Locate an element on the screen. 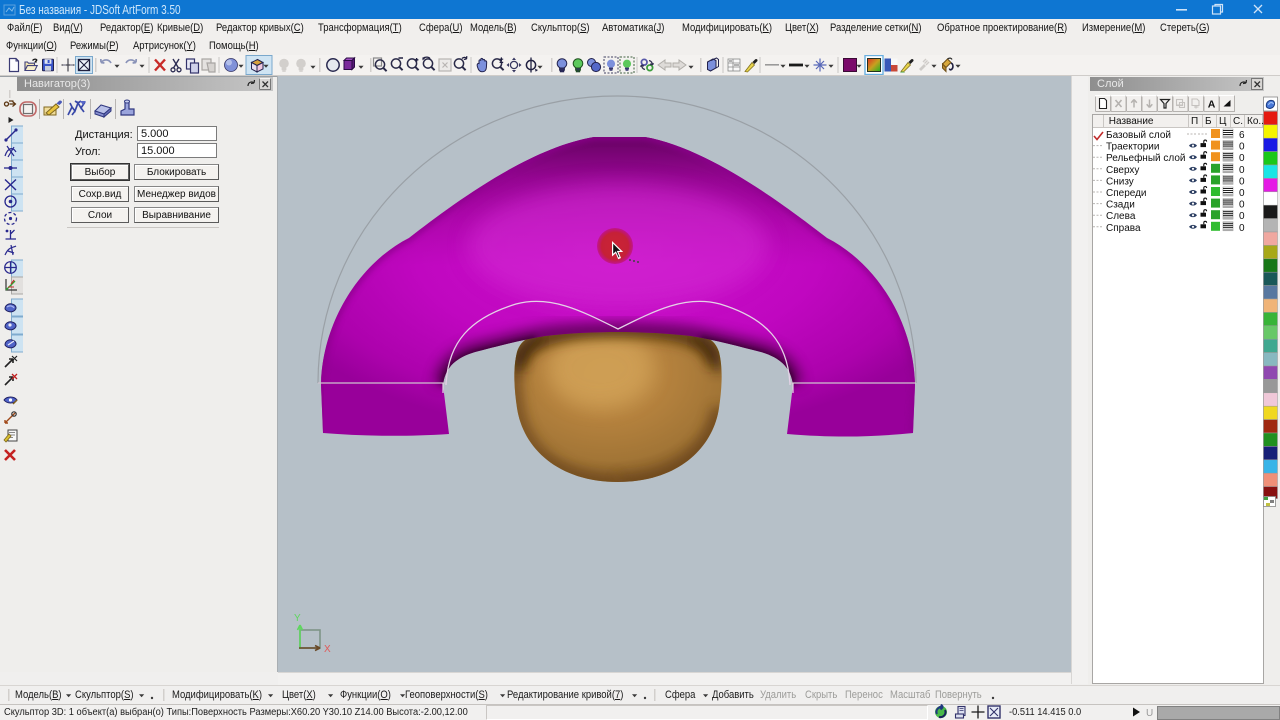 This screenshot has width=1280, height=720. svg-text: Рельефный слой is located at coordinates (1145, 158).